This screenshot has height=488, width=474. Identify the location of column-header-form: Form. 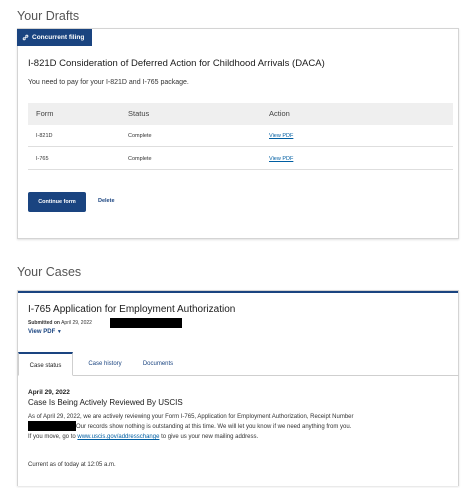
(45, 113).